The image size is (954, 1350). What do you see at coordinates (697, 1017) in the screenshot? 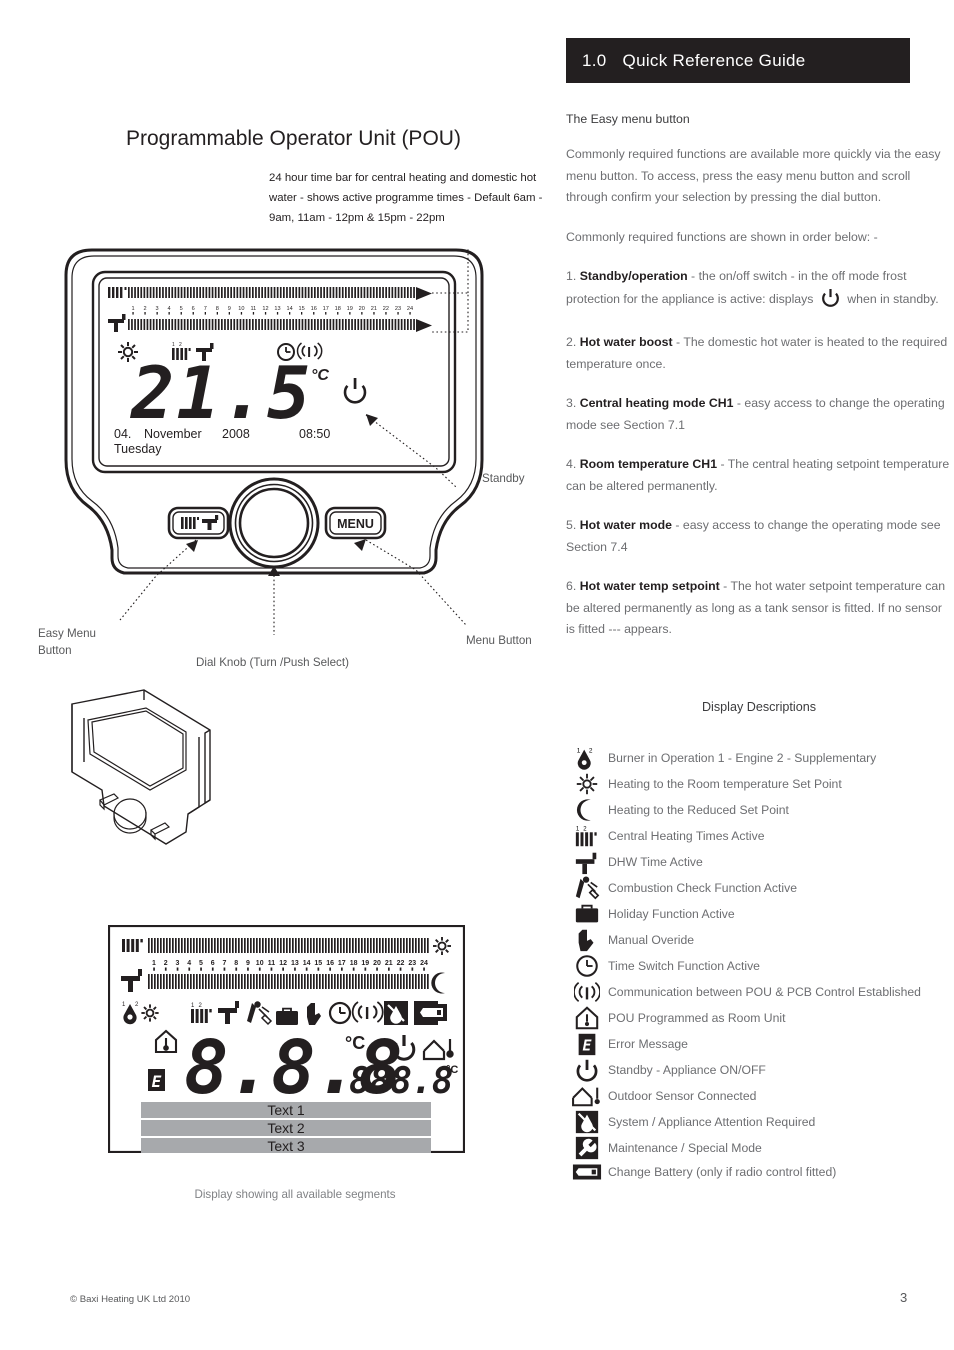
I see `display-description-label: POU Programmed as Room Unit` at bounding box center [697, 1017].